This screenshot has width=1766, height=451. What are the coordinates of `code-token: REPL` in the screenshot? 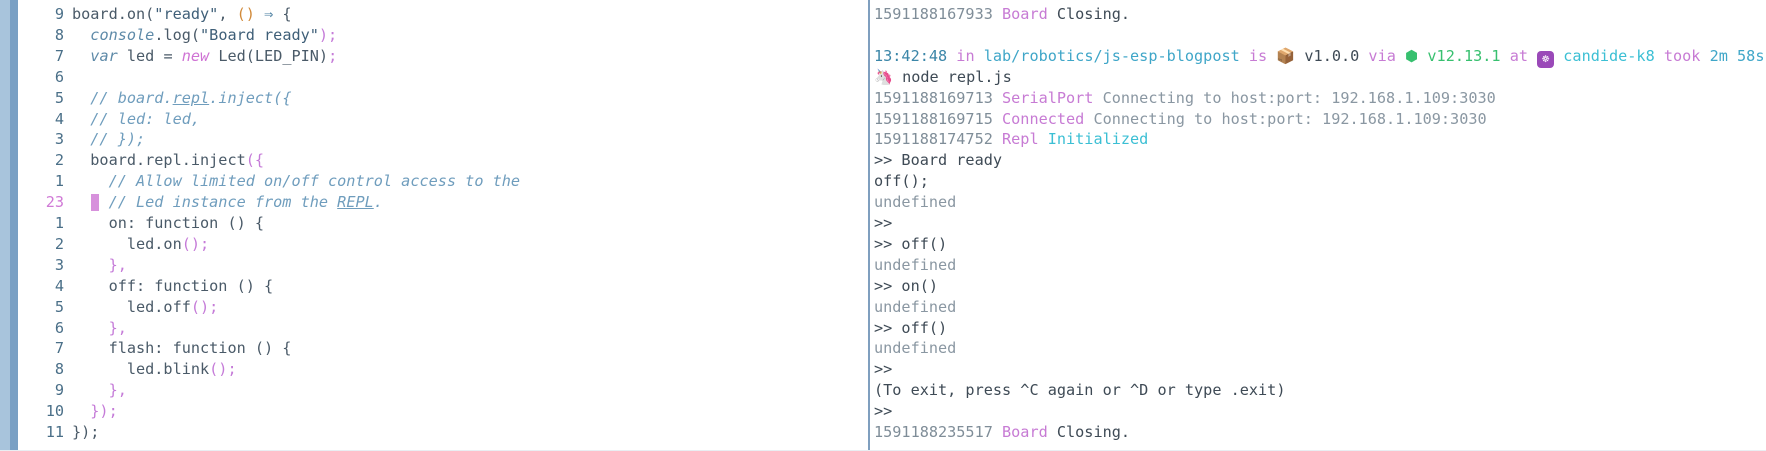 It's located at (355, 202).